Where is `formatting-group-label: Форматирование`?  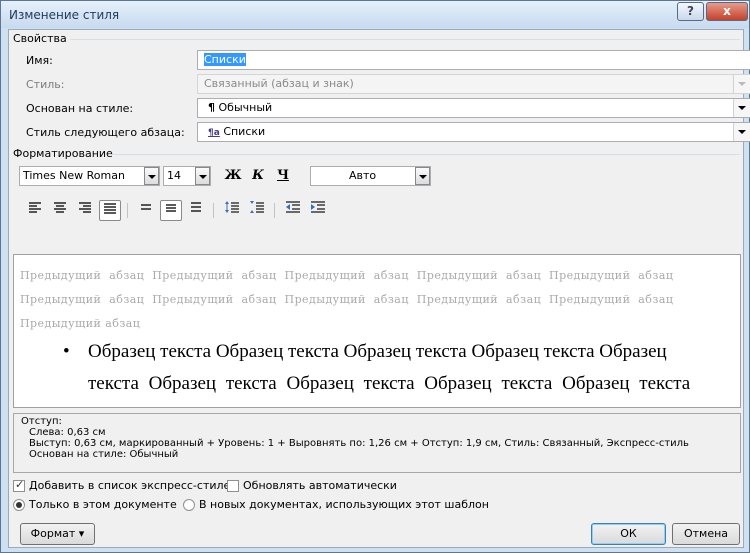
formatting-group-label: Форматирование is located at coordinates (63, 153).